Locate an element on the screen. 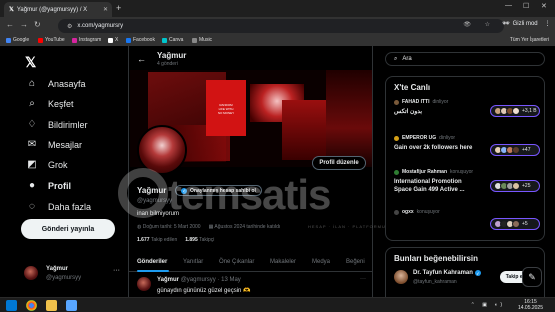  menu-icon: ⋮ is located at coordinates (548, 23).